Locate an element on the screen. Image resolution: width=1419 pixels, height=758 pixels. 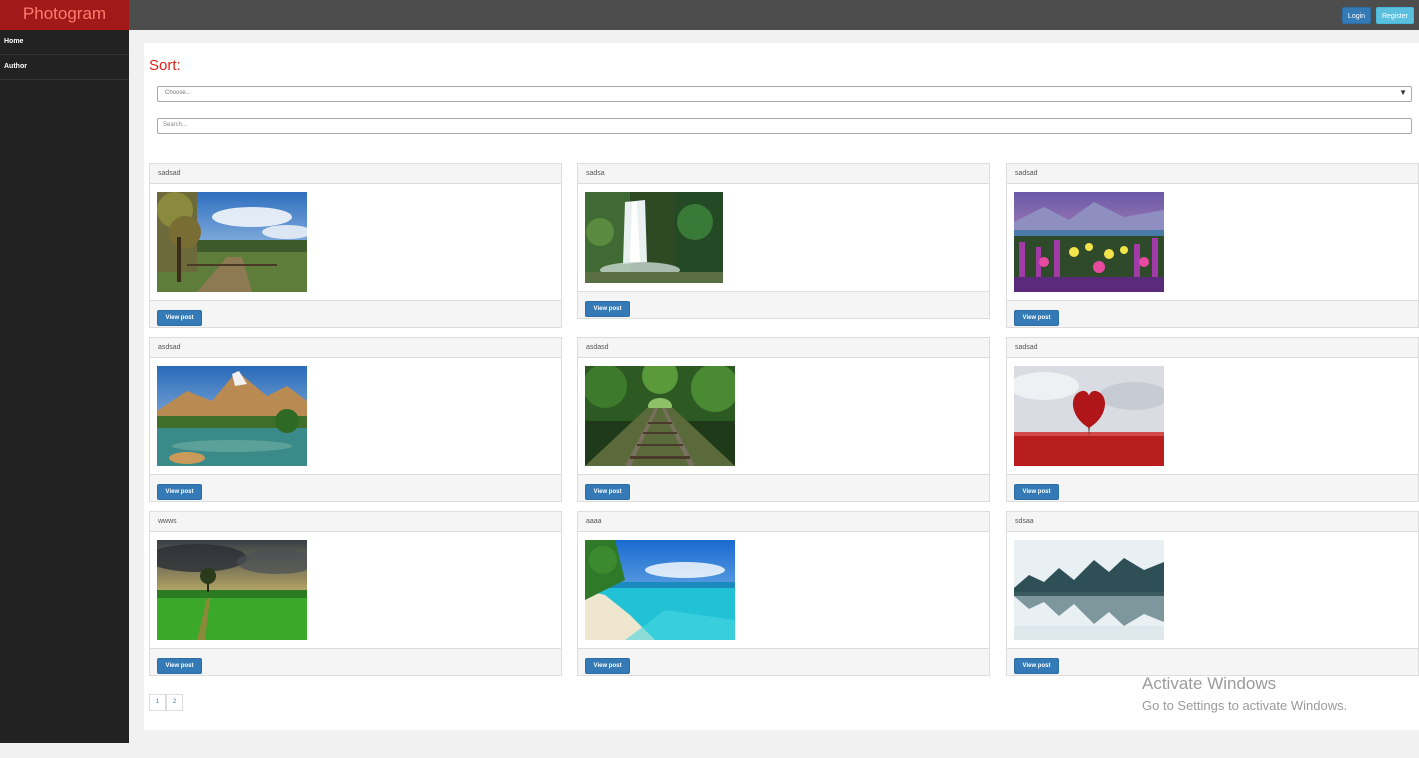
brand-logo: Photogram is located at coordinates (64, 15).